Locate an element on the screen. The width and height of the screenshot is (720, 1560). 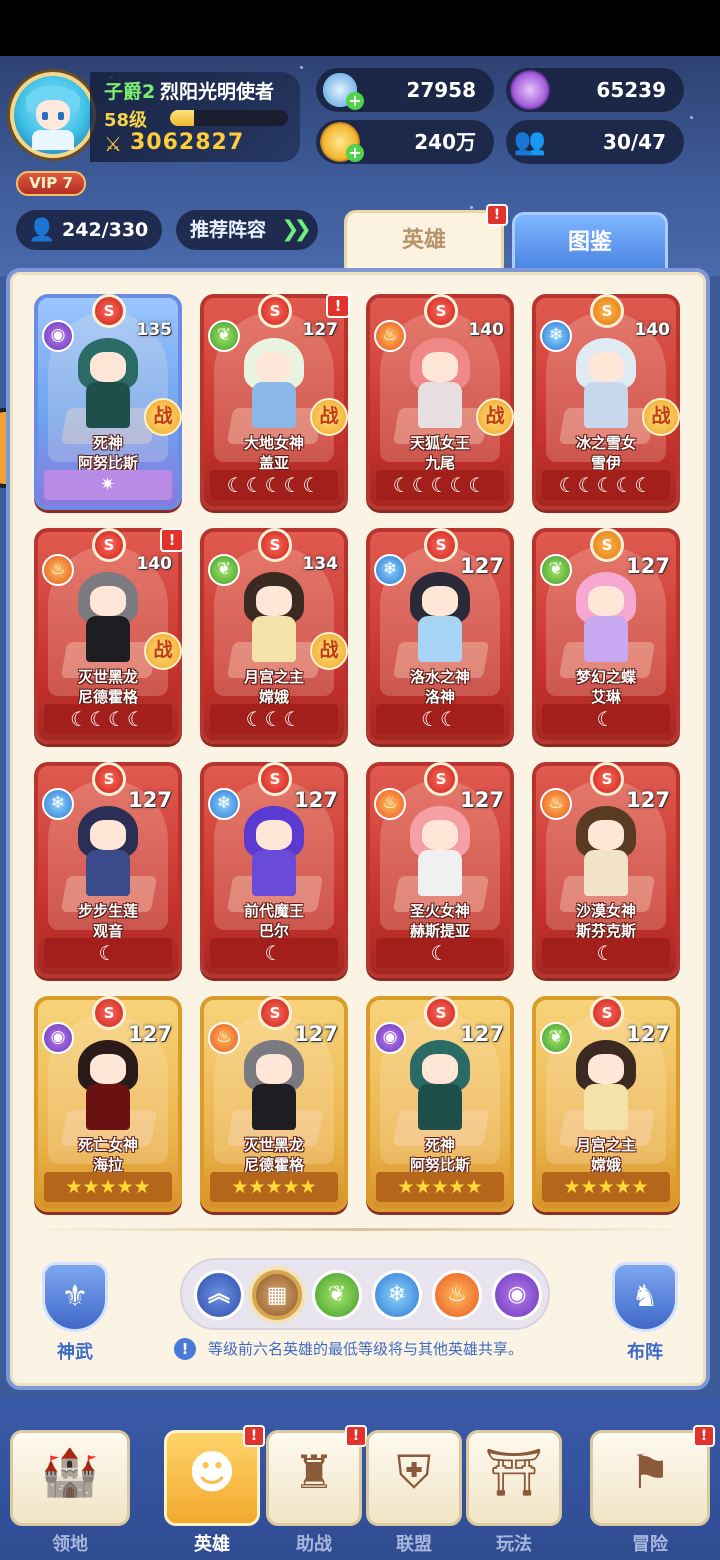
chess-knight-icon: ♞ is located at coordinates (645, 1297).